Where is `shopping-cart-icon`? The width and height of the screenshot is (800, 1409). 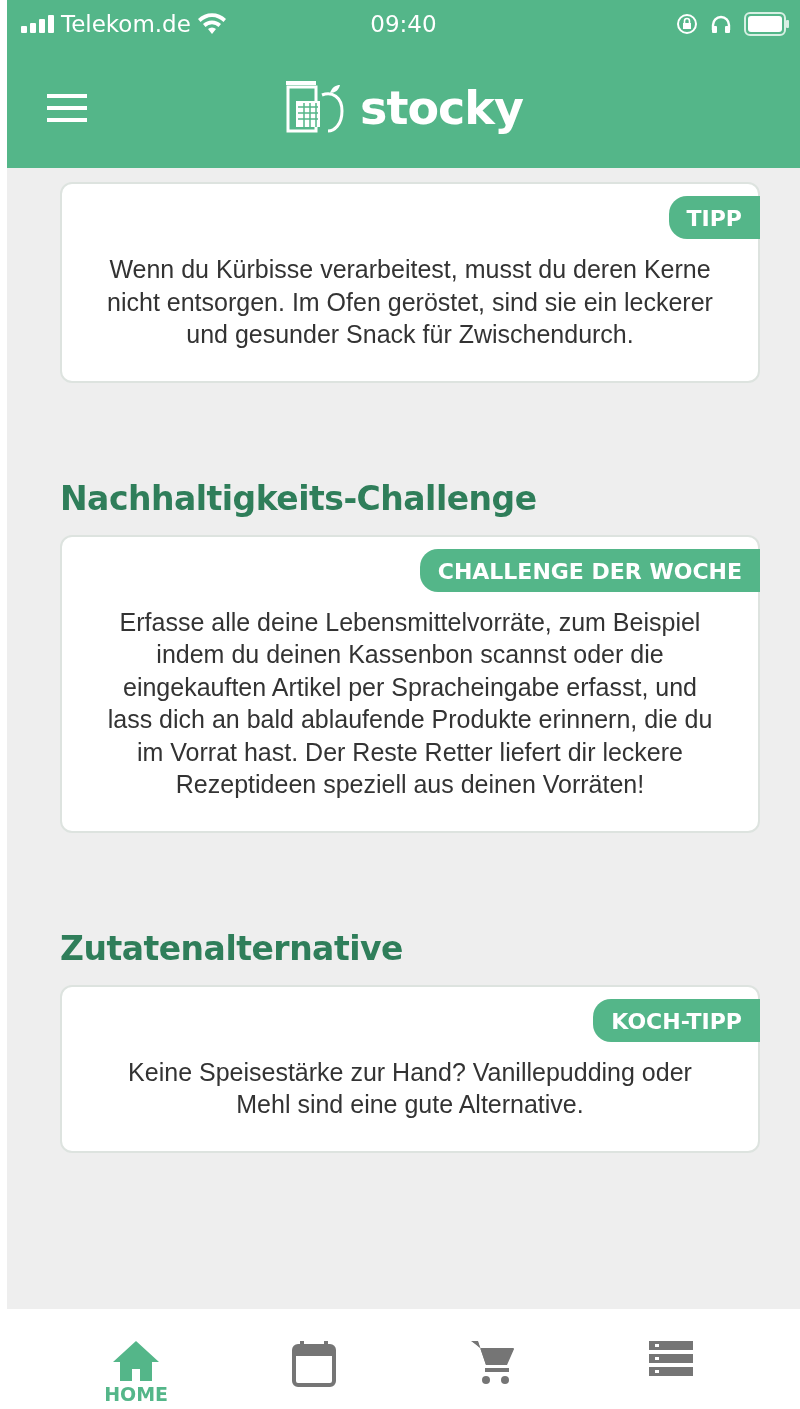 shopping-cart-icon is located at coordinates (492, 1363).